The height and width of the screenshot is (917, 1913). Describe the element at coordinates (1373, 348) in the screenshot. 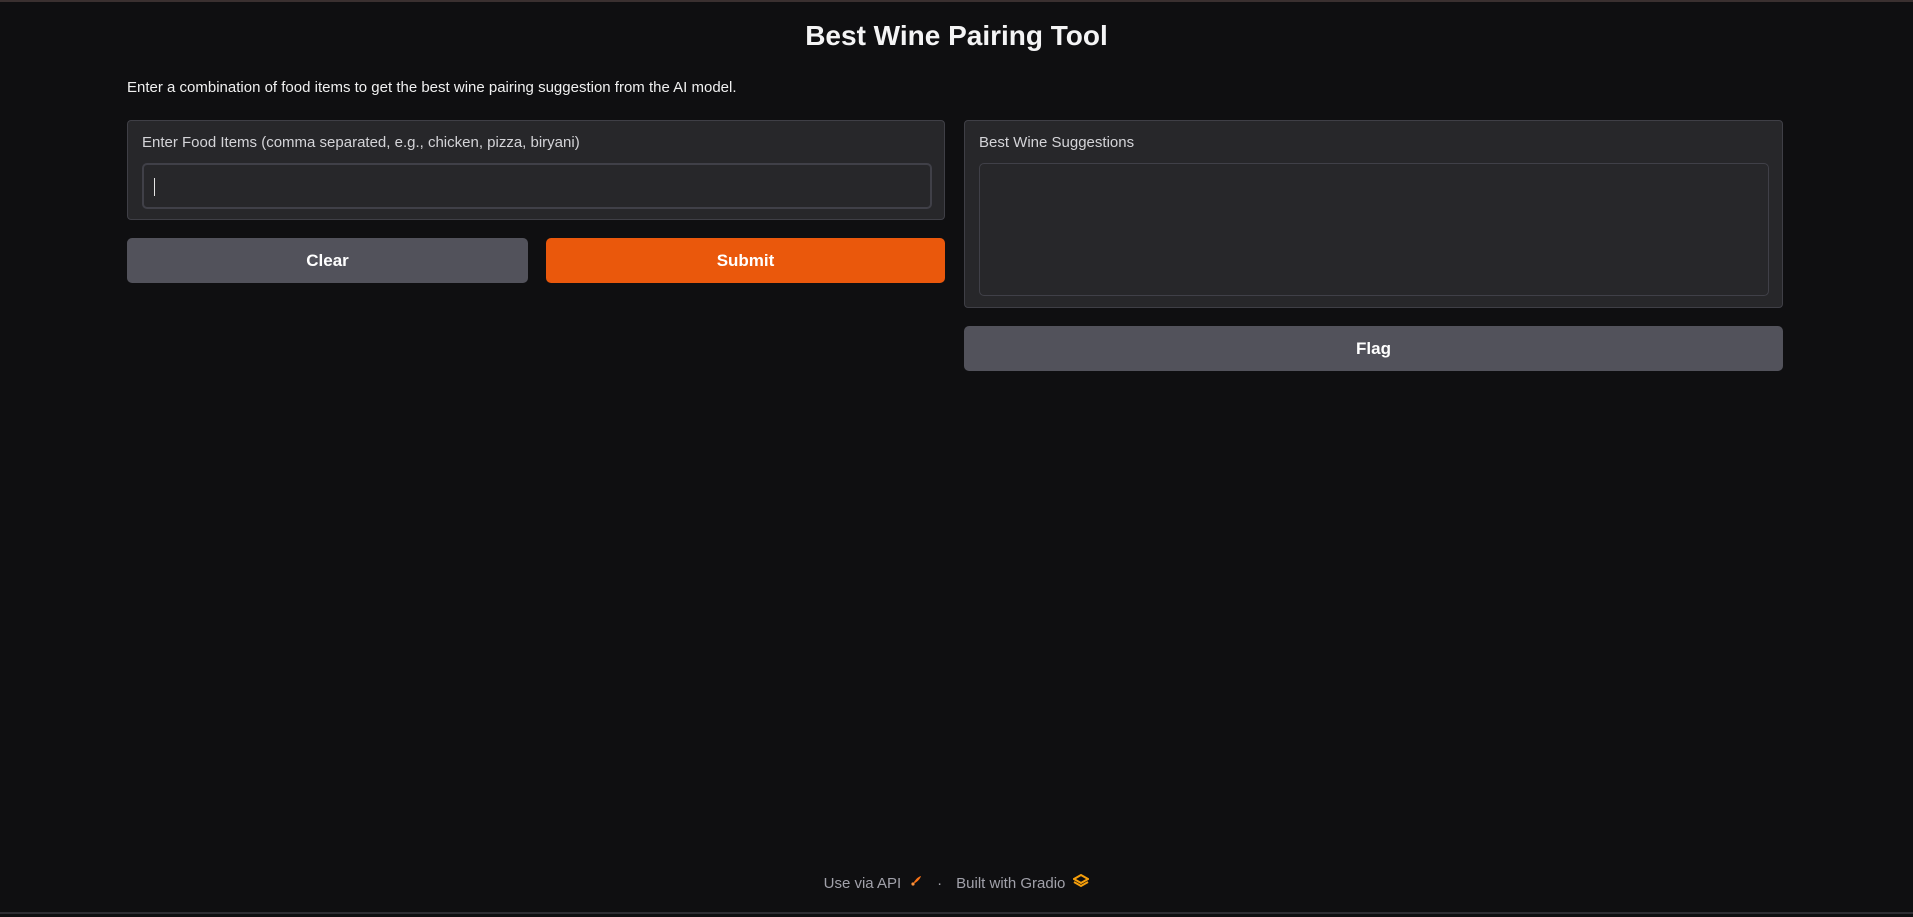

I see `flag-button: Flag` at that location.